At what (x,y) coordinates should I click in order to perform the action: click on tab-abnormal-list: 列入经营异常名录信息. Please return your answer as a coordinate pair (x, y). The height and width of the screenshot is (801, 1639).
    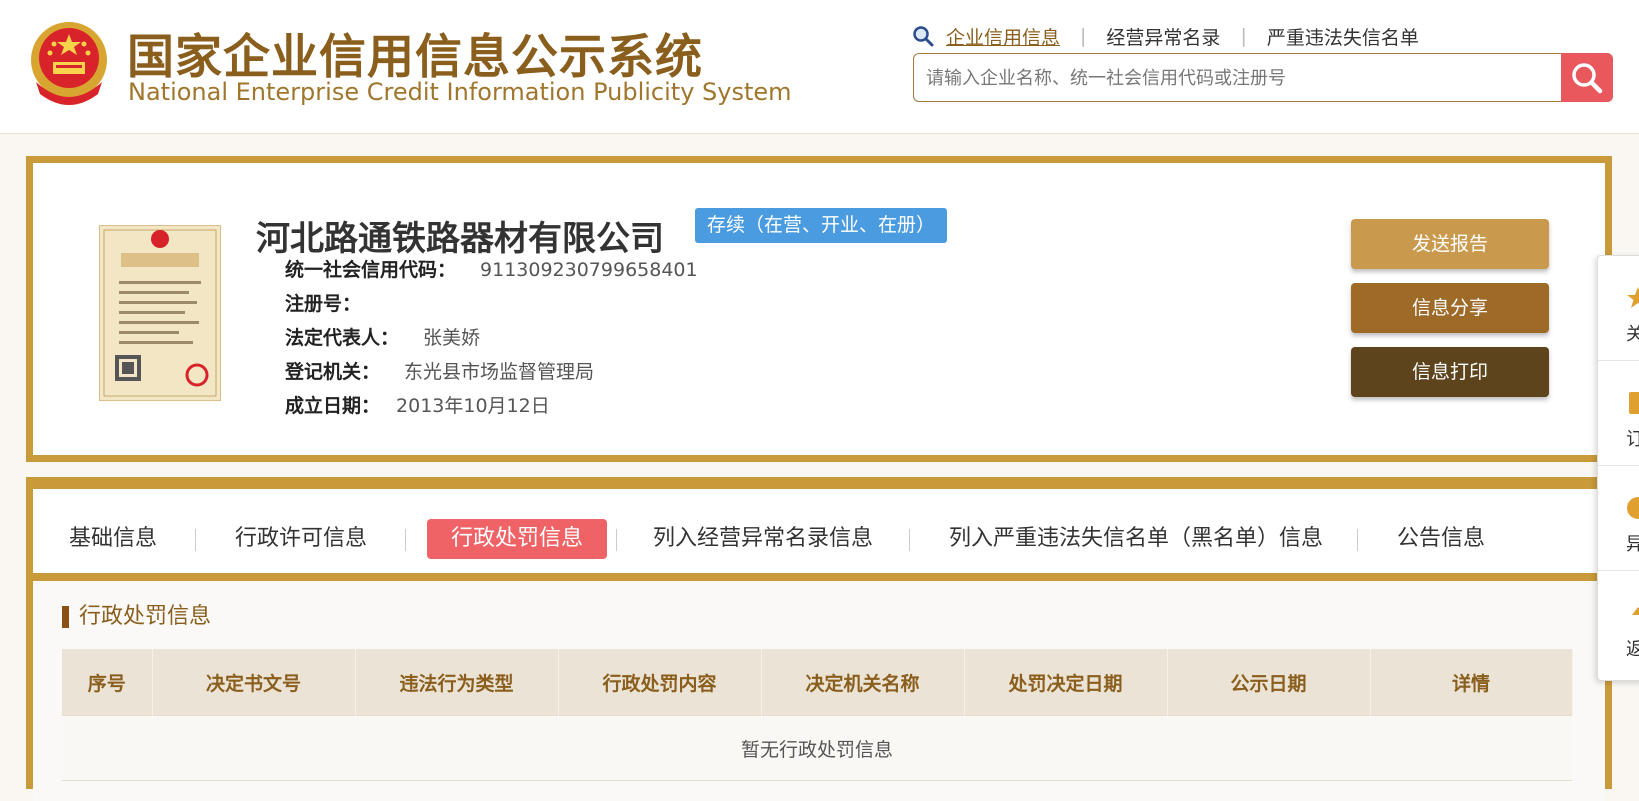
    Looking at the image, I should click on (763, 539).